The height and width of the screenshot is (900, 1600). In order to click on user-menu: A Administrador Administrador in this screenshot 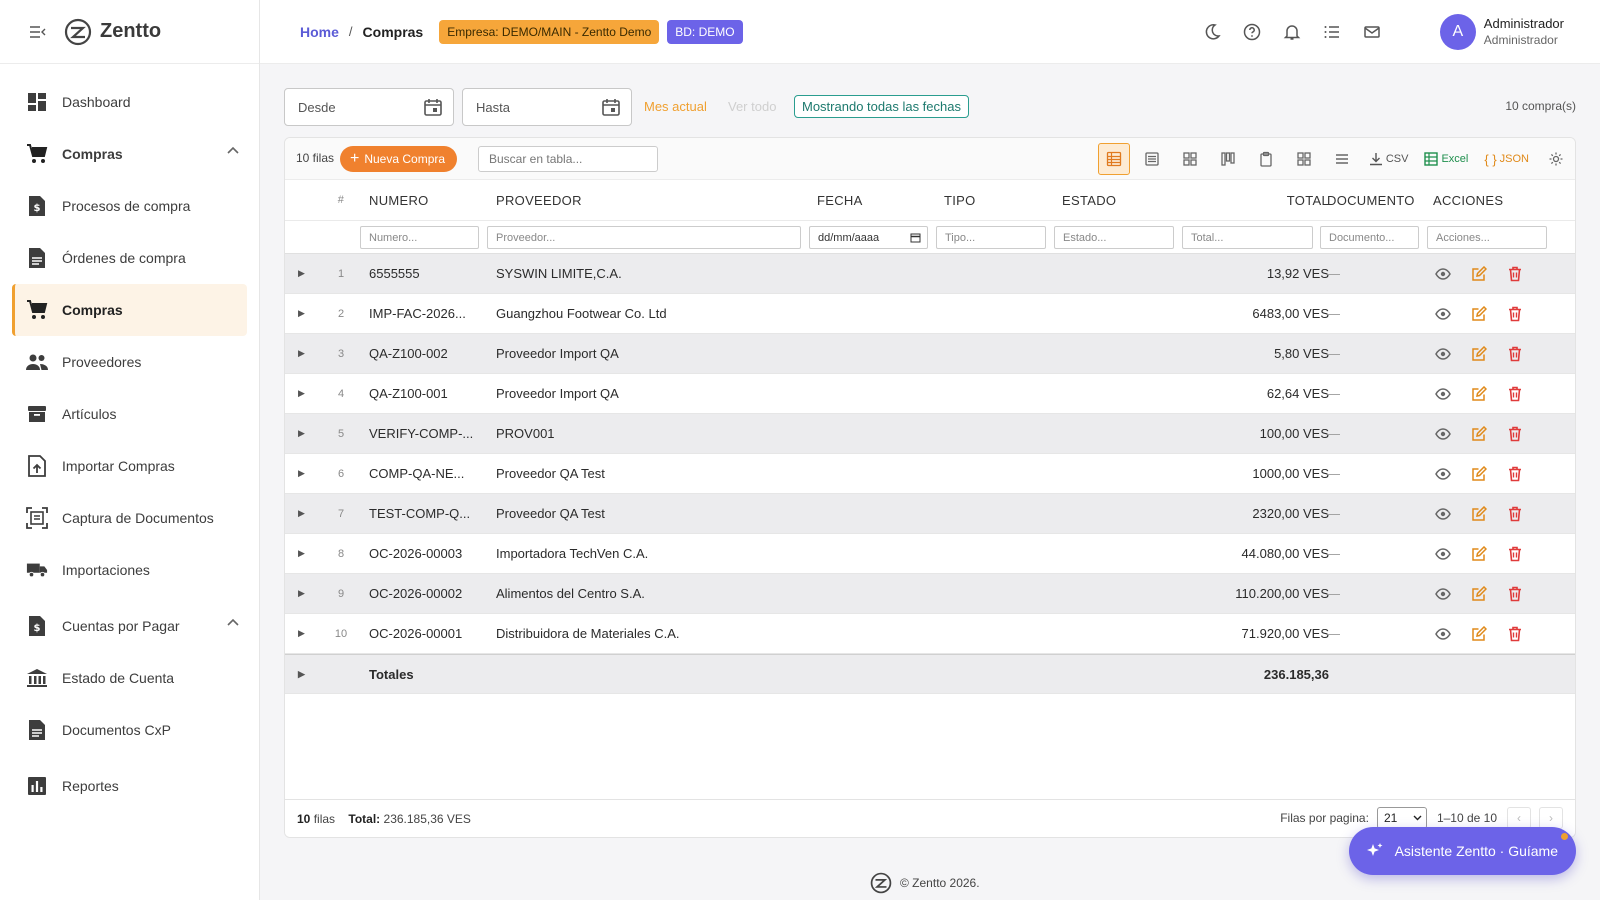, I will do `click(1501, 32)`.